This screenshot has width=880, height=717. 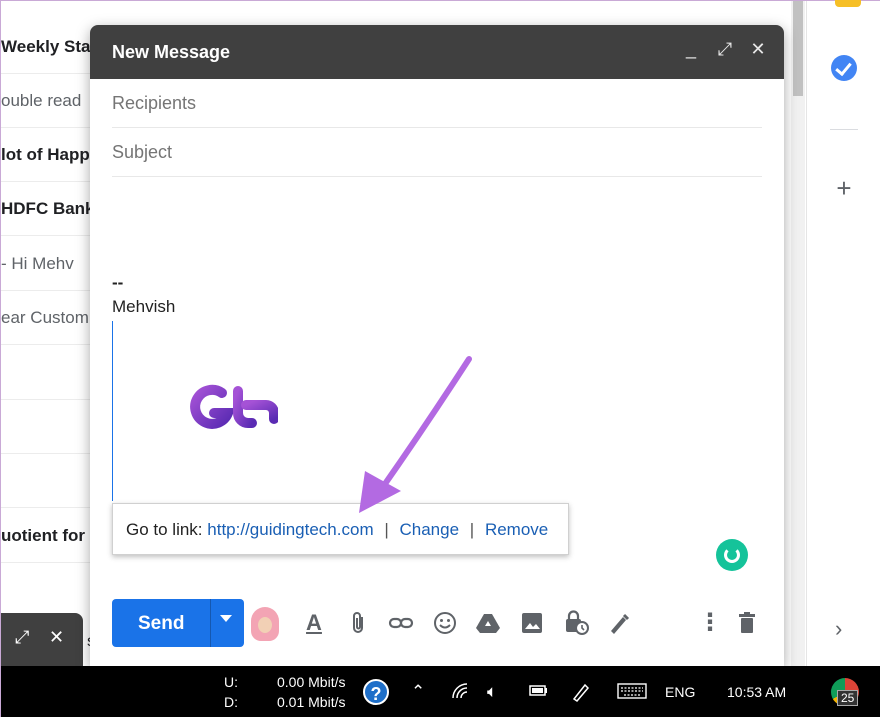 What do you see at coordinates (437, 52) in the screenshot?
I see `compose-header: New Message _ ⤢ ✕` at bounding box center [437, 52].